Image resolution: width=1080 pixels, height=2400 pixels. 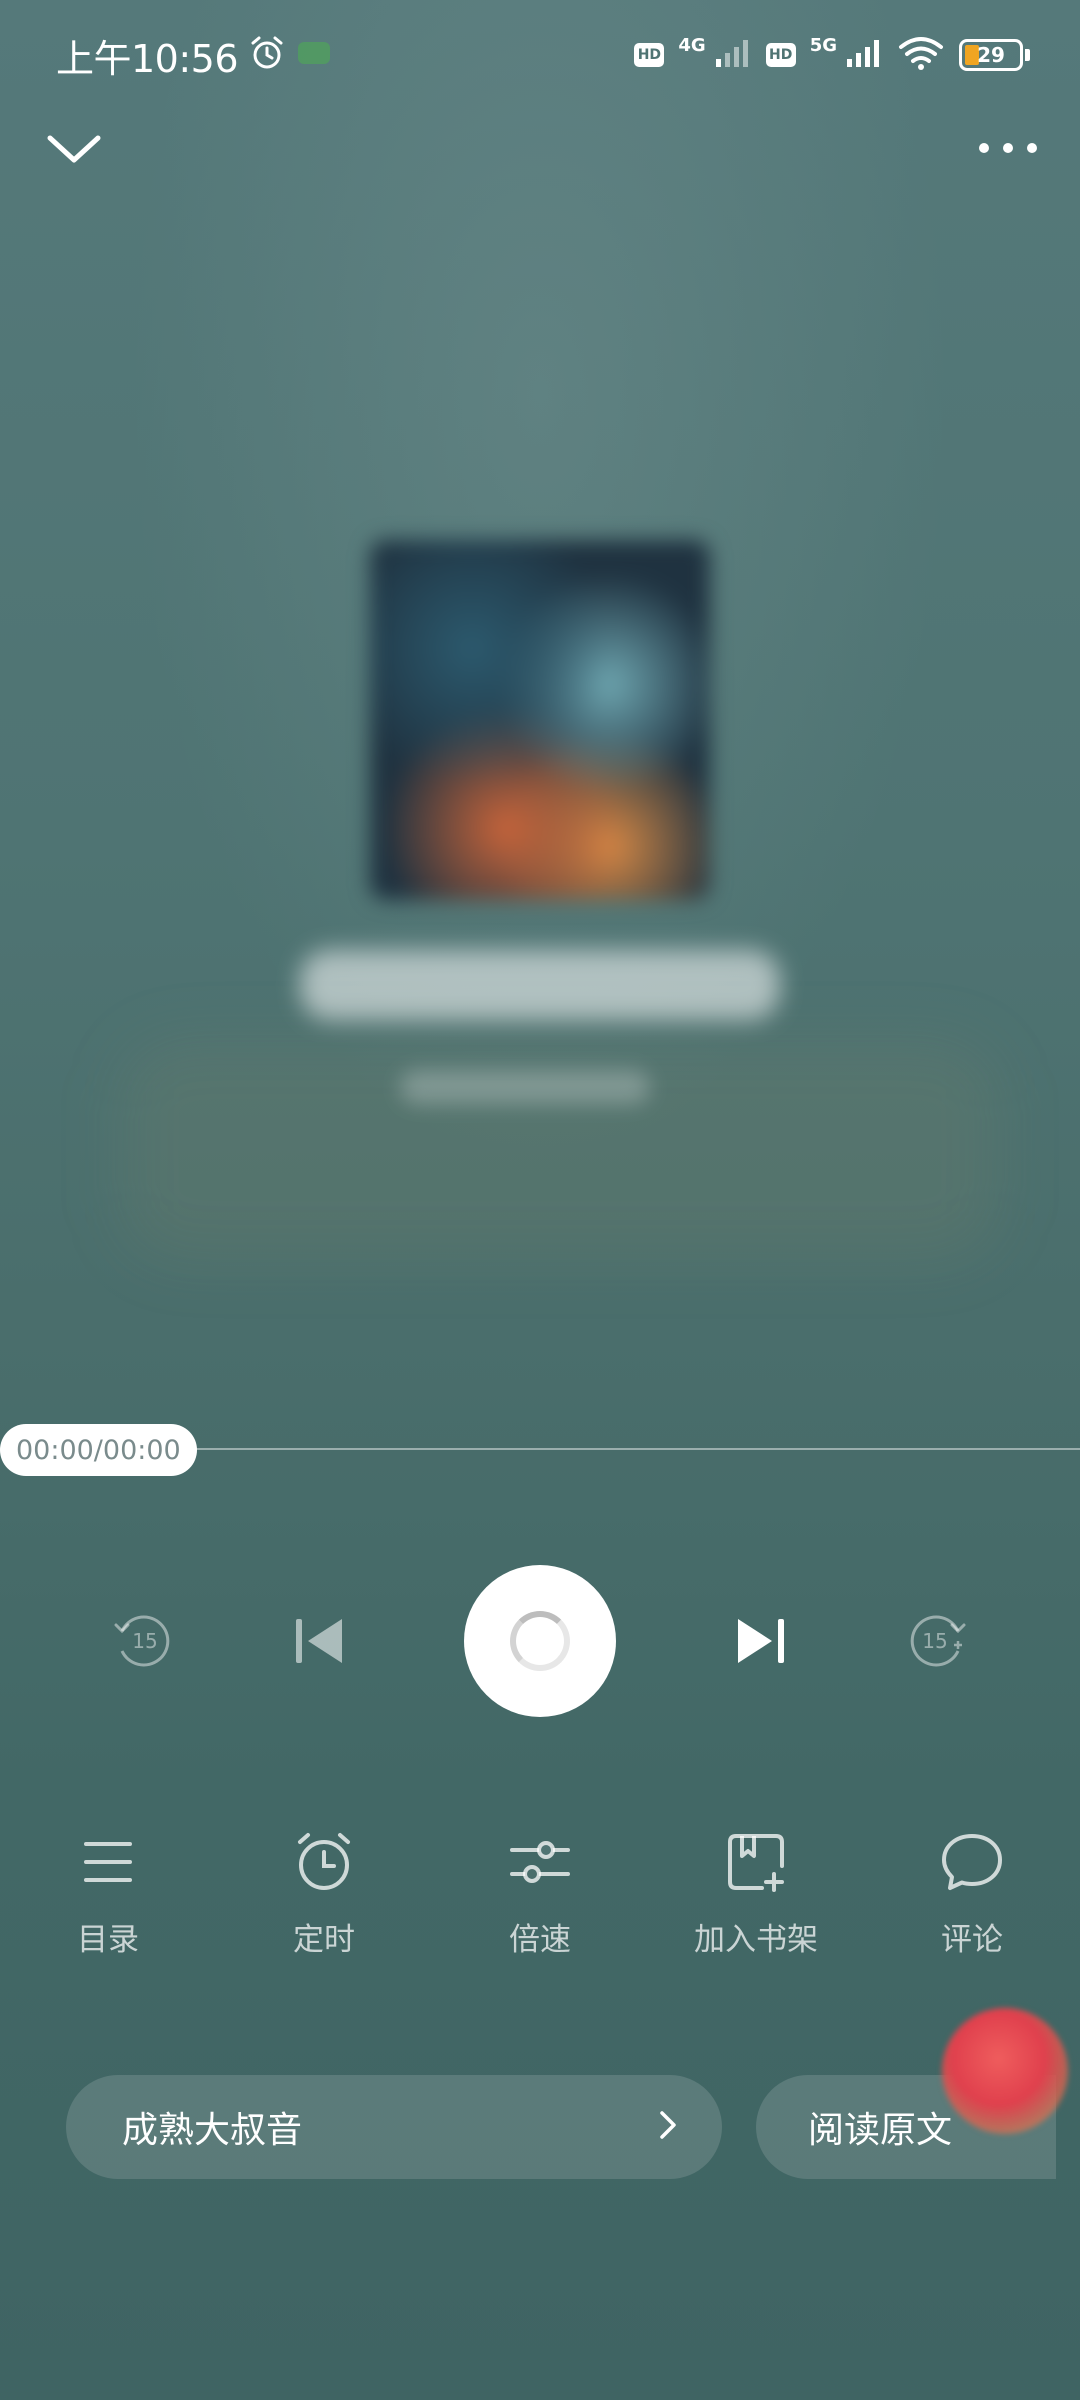 I want to click on rewind-15-button: 15, so click(x=142, y=1641).